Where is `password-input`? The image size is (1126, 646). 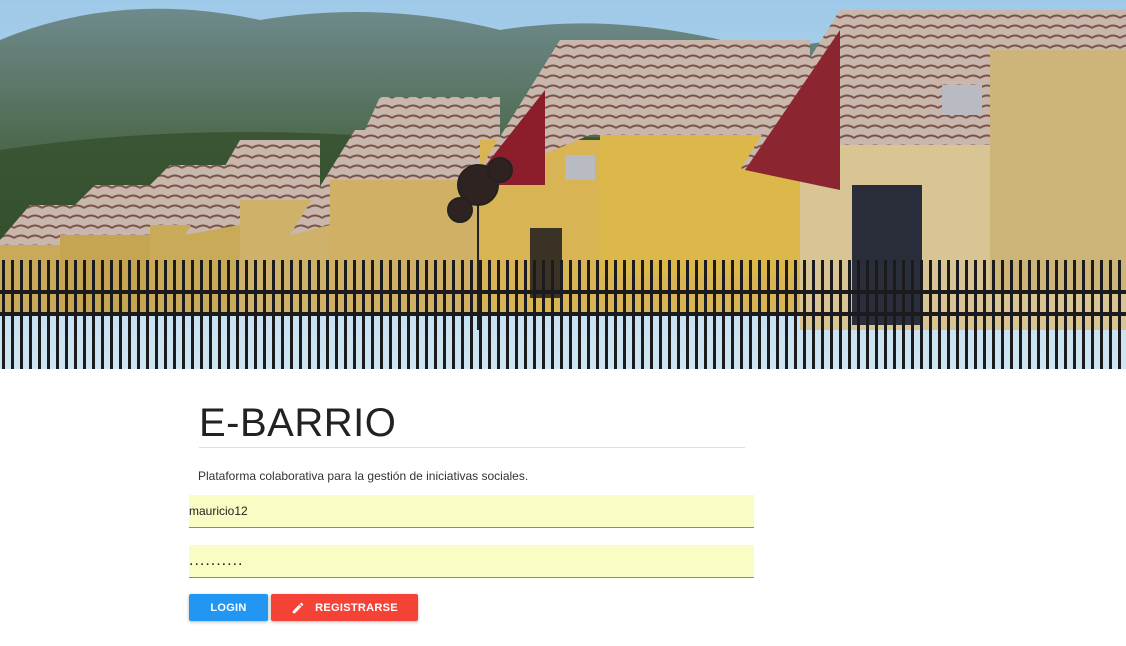 password-input is located at coordinates (471, 561).